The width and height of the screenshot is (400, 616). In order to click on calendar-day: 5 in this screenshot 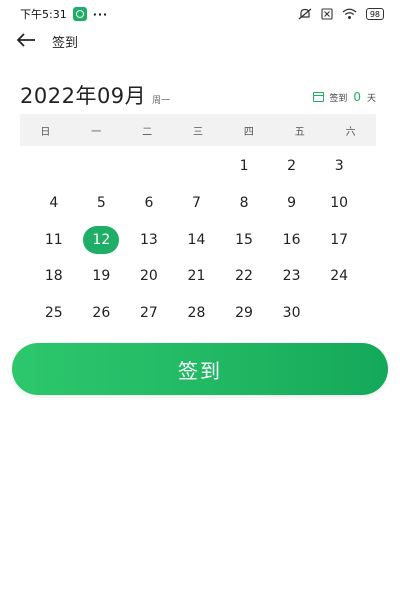, I will do `click(102, 203)`.